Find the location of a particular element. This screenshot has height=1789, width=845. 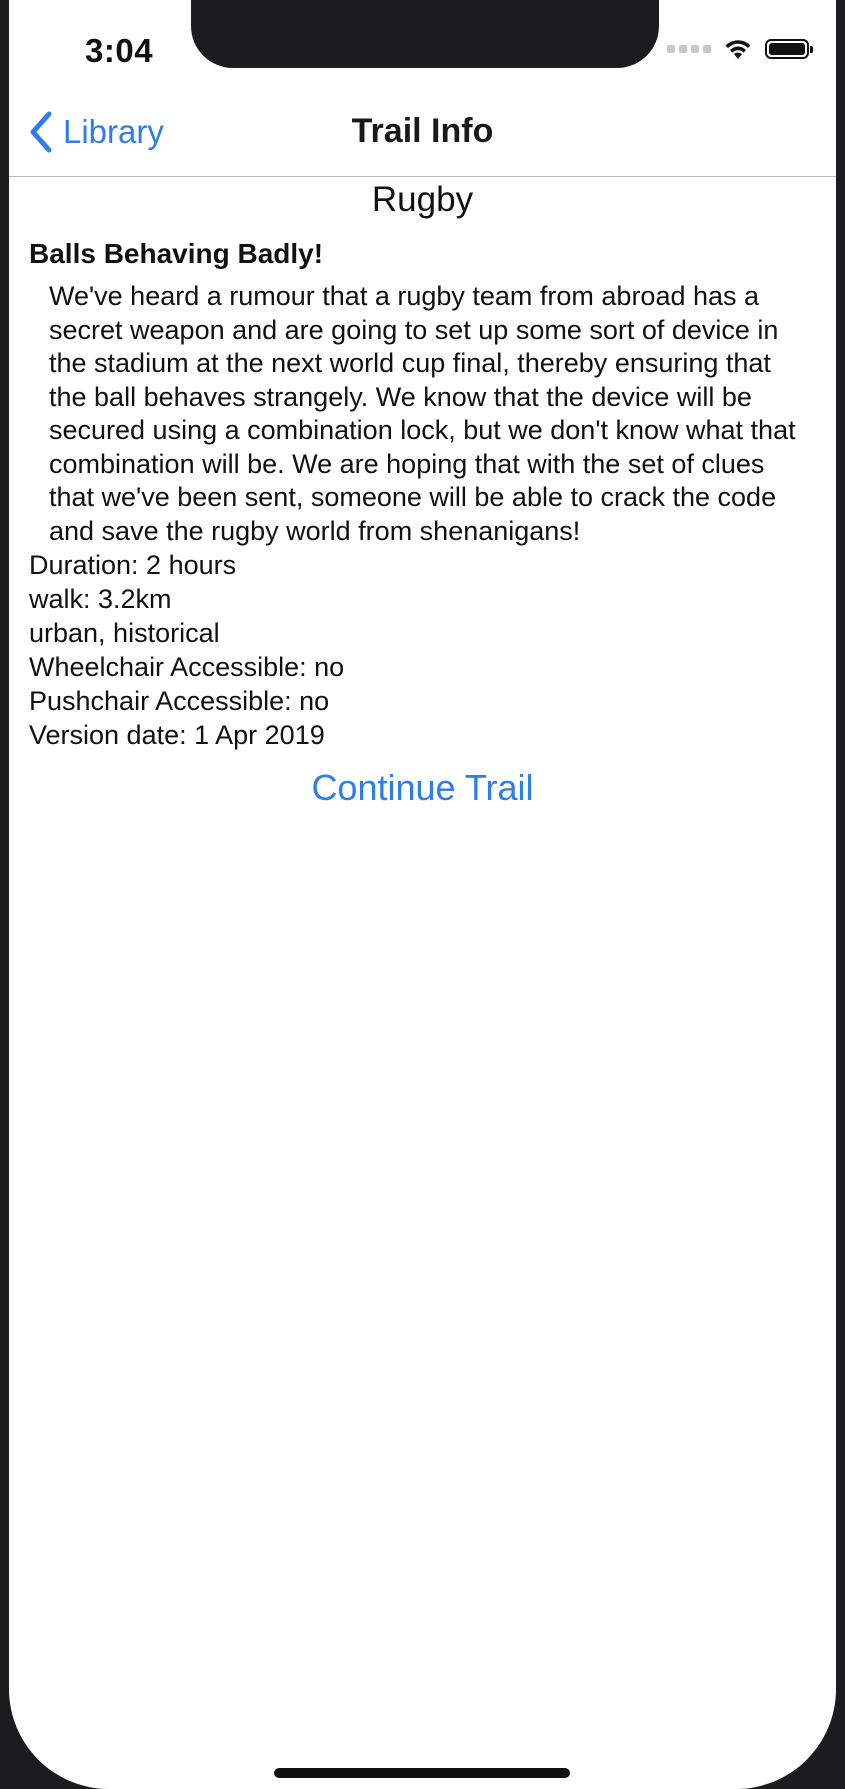

trail-tags-text: urban, historical is located at coordinates (124, 633).